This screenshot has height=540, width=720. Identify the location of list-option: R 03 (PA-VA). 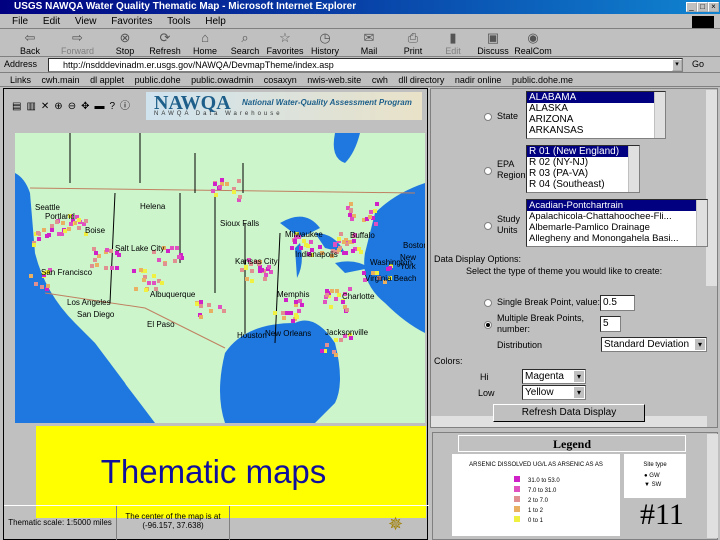
(583, 173).